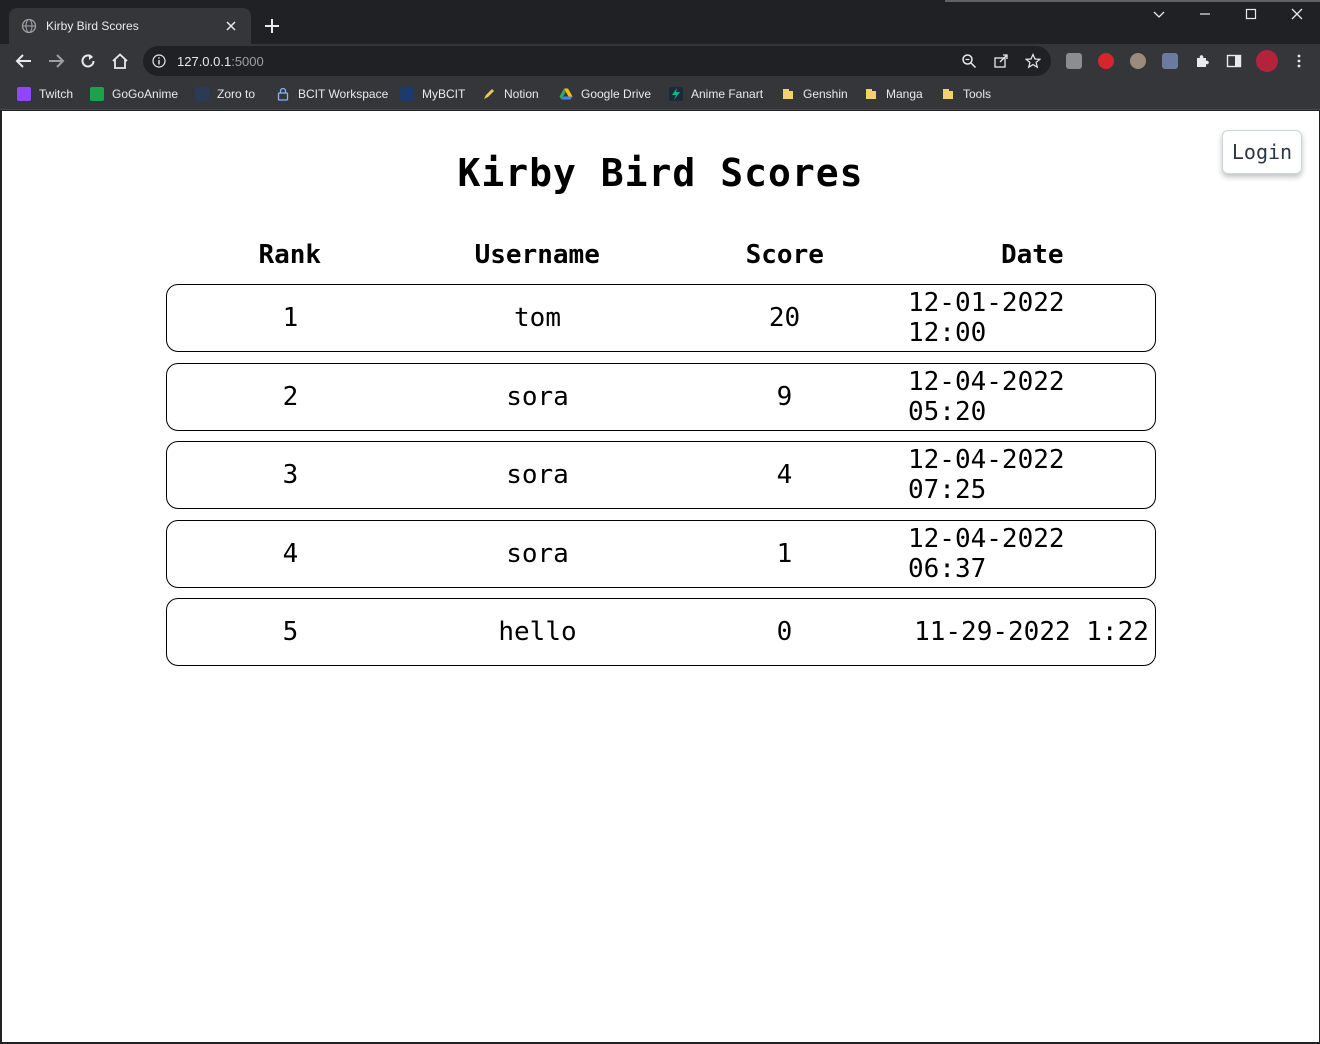 This screenshot has width=1320, height=1044. I want to click on tab-title: Kirby Bird Scores, so click(92, 26).